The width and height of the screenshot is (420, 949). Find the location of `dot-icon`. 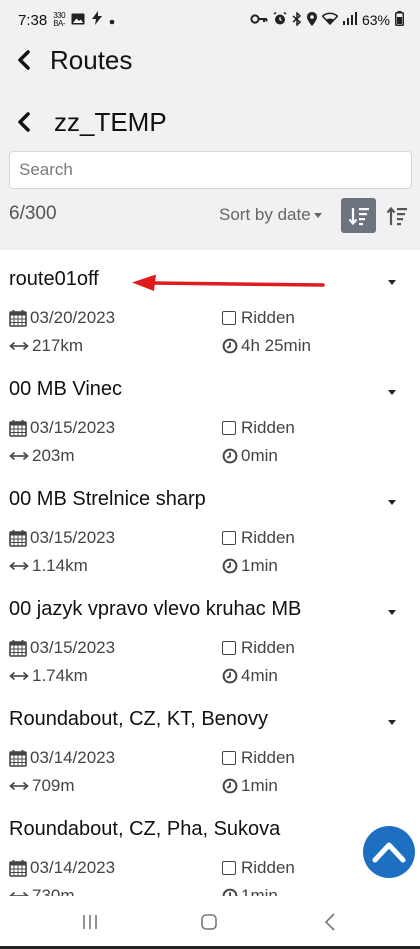

dot-icon is located at coordinates (112, 20).